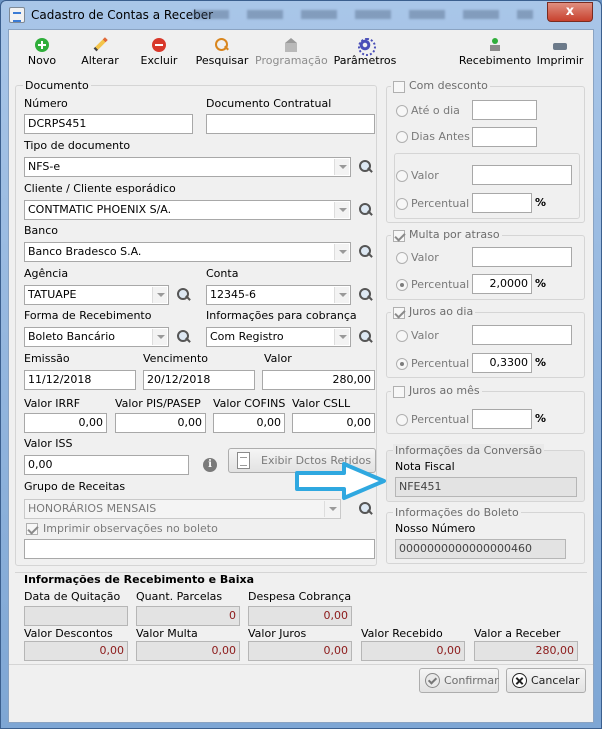 This screenshot has width=602, height=729. I want to click on agencia-value: TATUAPE, so click(52, 294).